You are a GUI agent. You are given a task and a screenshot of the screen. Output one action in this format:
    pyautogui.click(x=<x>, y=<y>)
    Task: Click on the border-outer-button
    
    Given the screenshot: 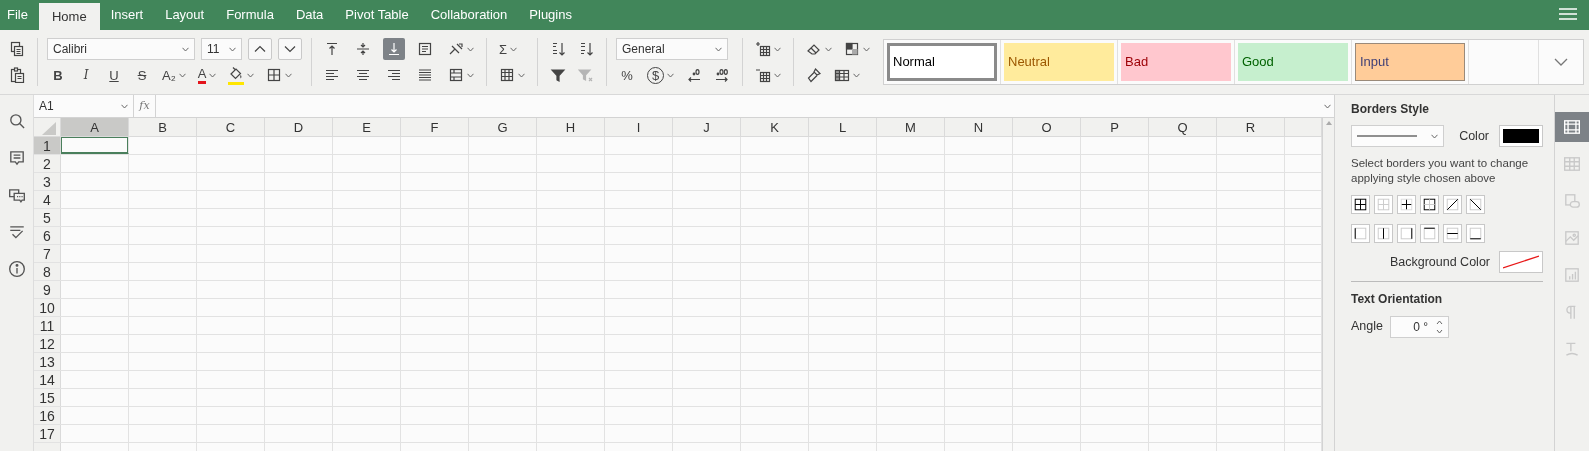 What is the action you would take?
    pyautogui.click(x=1429, y=205)
    